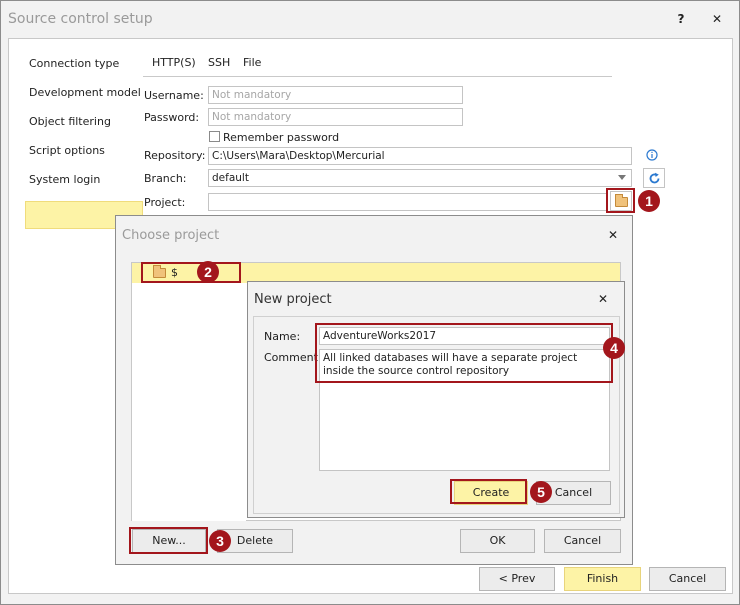 The width and height of the screenshot is (740, 605). Describe the element at coordinates (541, 492) in the screenshot. I see `callout-5-badge: 5` at that location.